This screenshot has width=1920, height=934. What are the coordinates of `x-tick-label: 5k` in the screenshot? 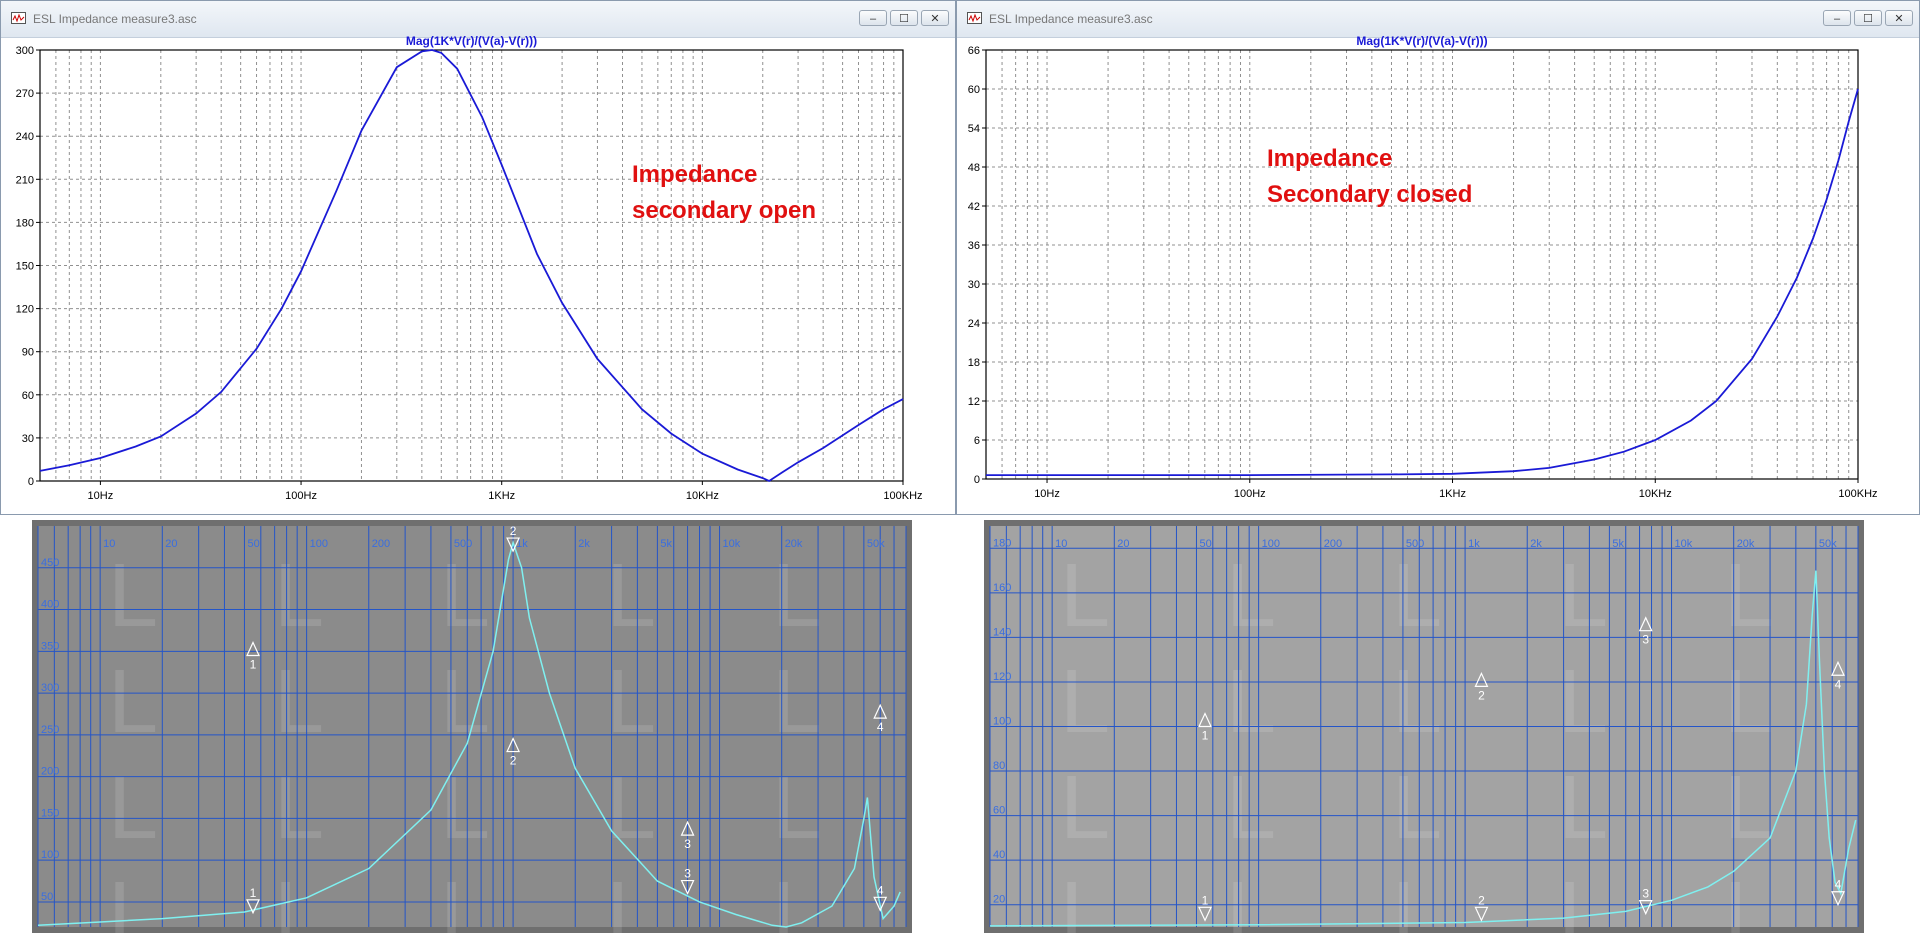 It's located at (666, 544).